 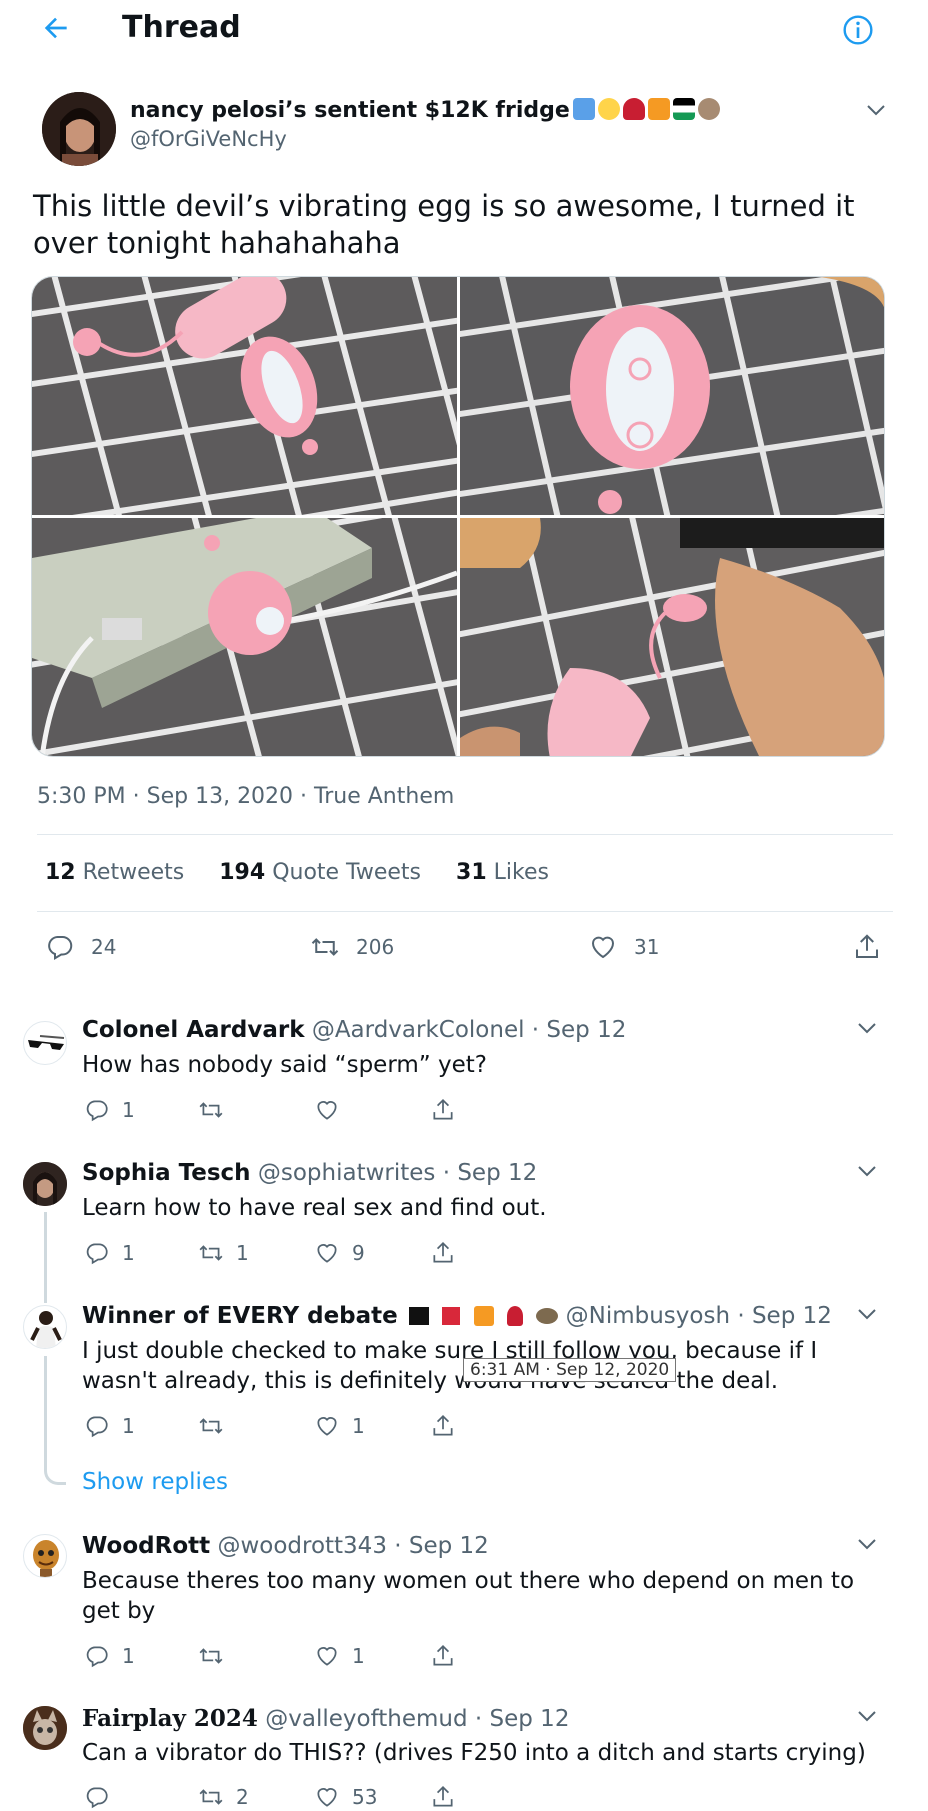 I want to click on reply-button, so click(x=103, y=1797).